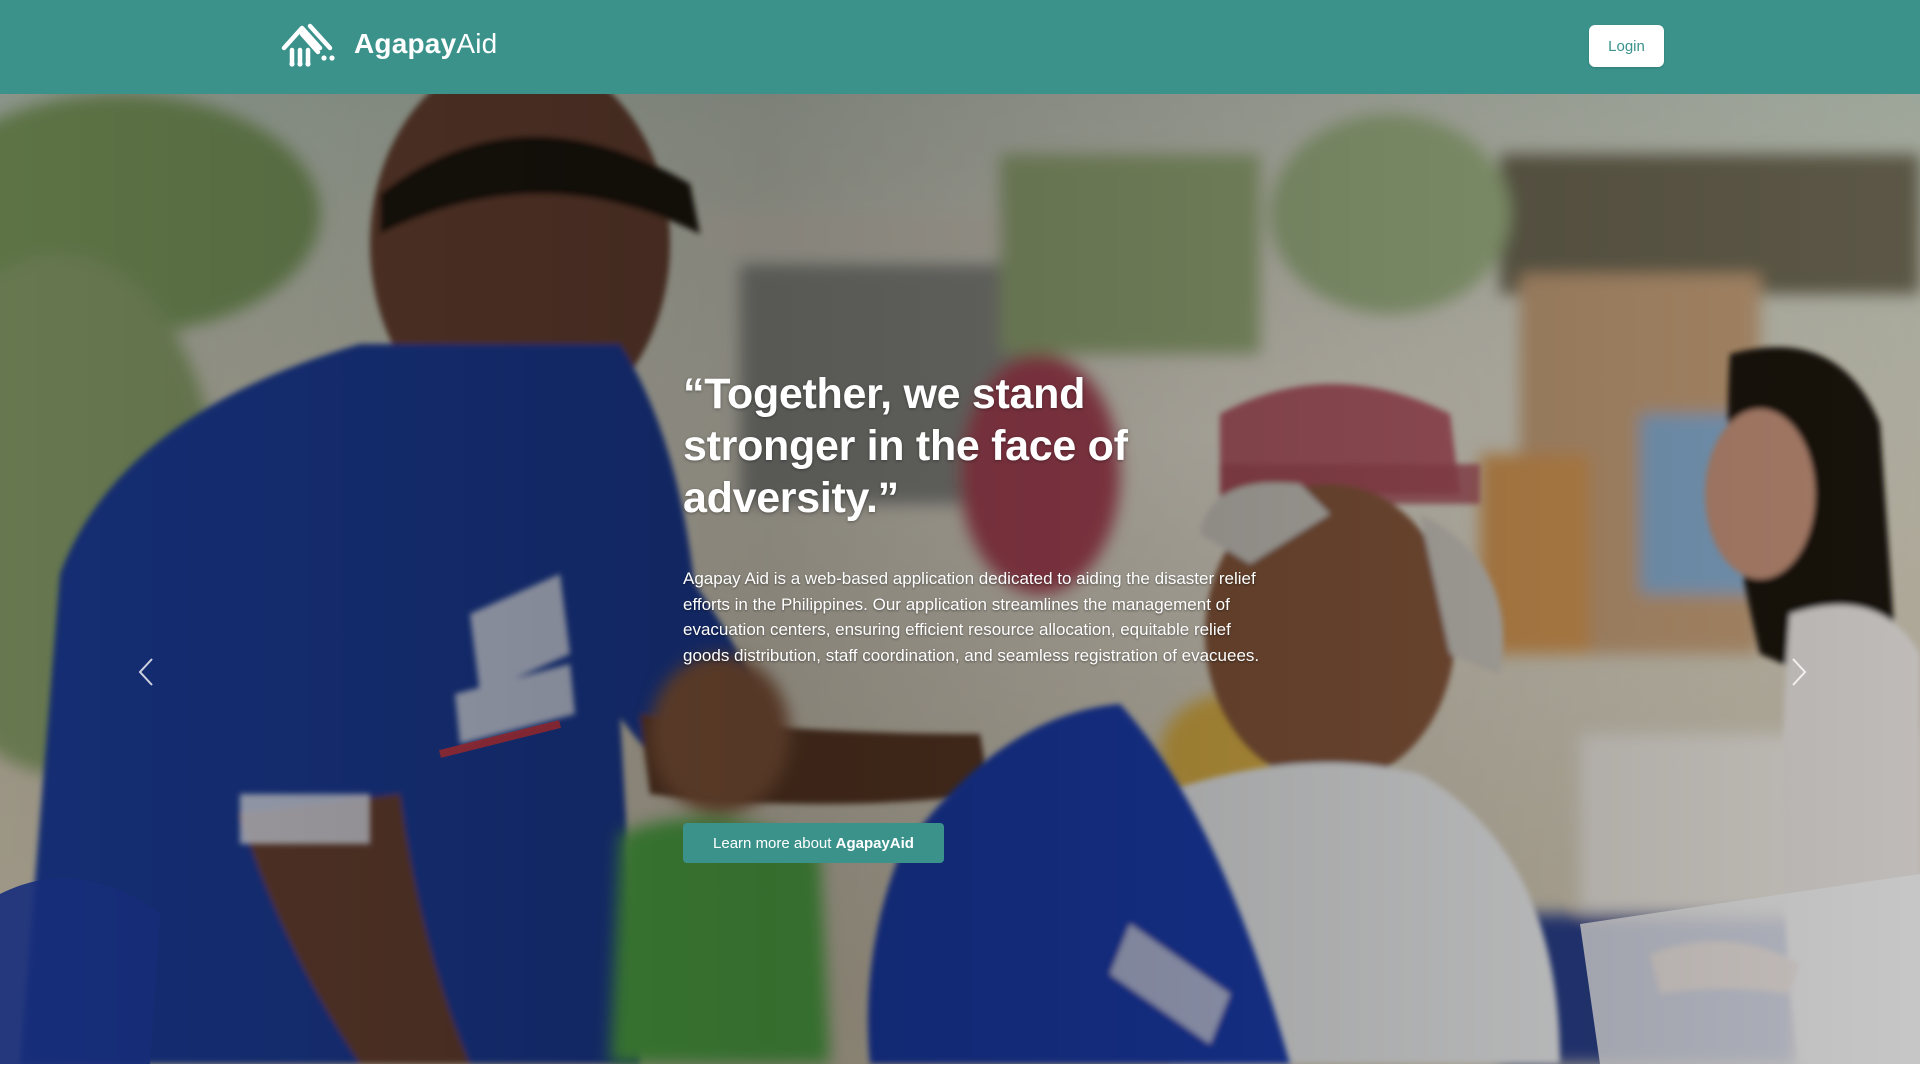  I want to click on carousel-next-button, so click(1799, 672).